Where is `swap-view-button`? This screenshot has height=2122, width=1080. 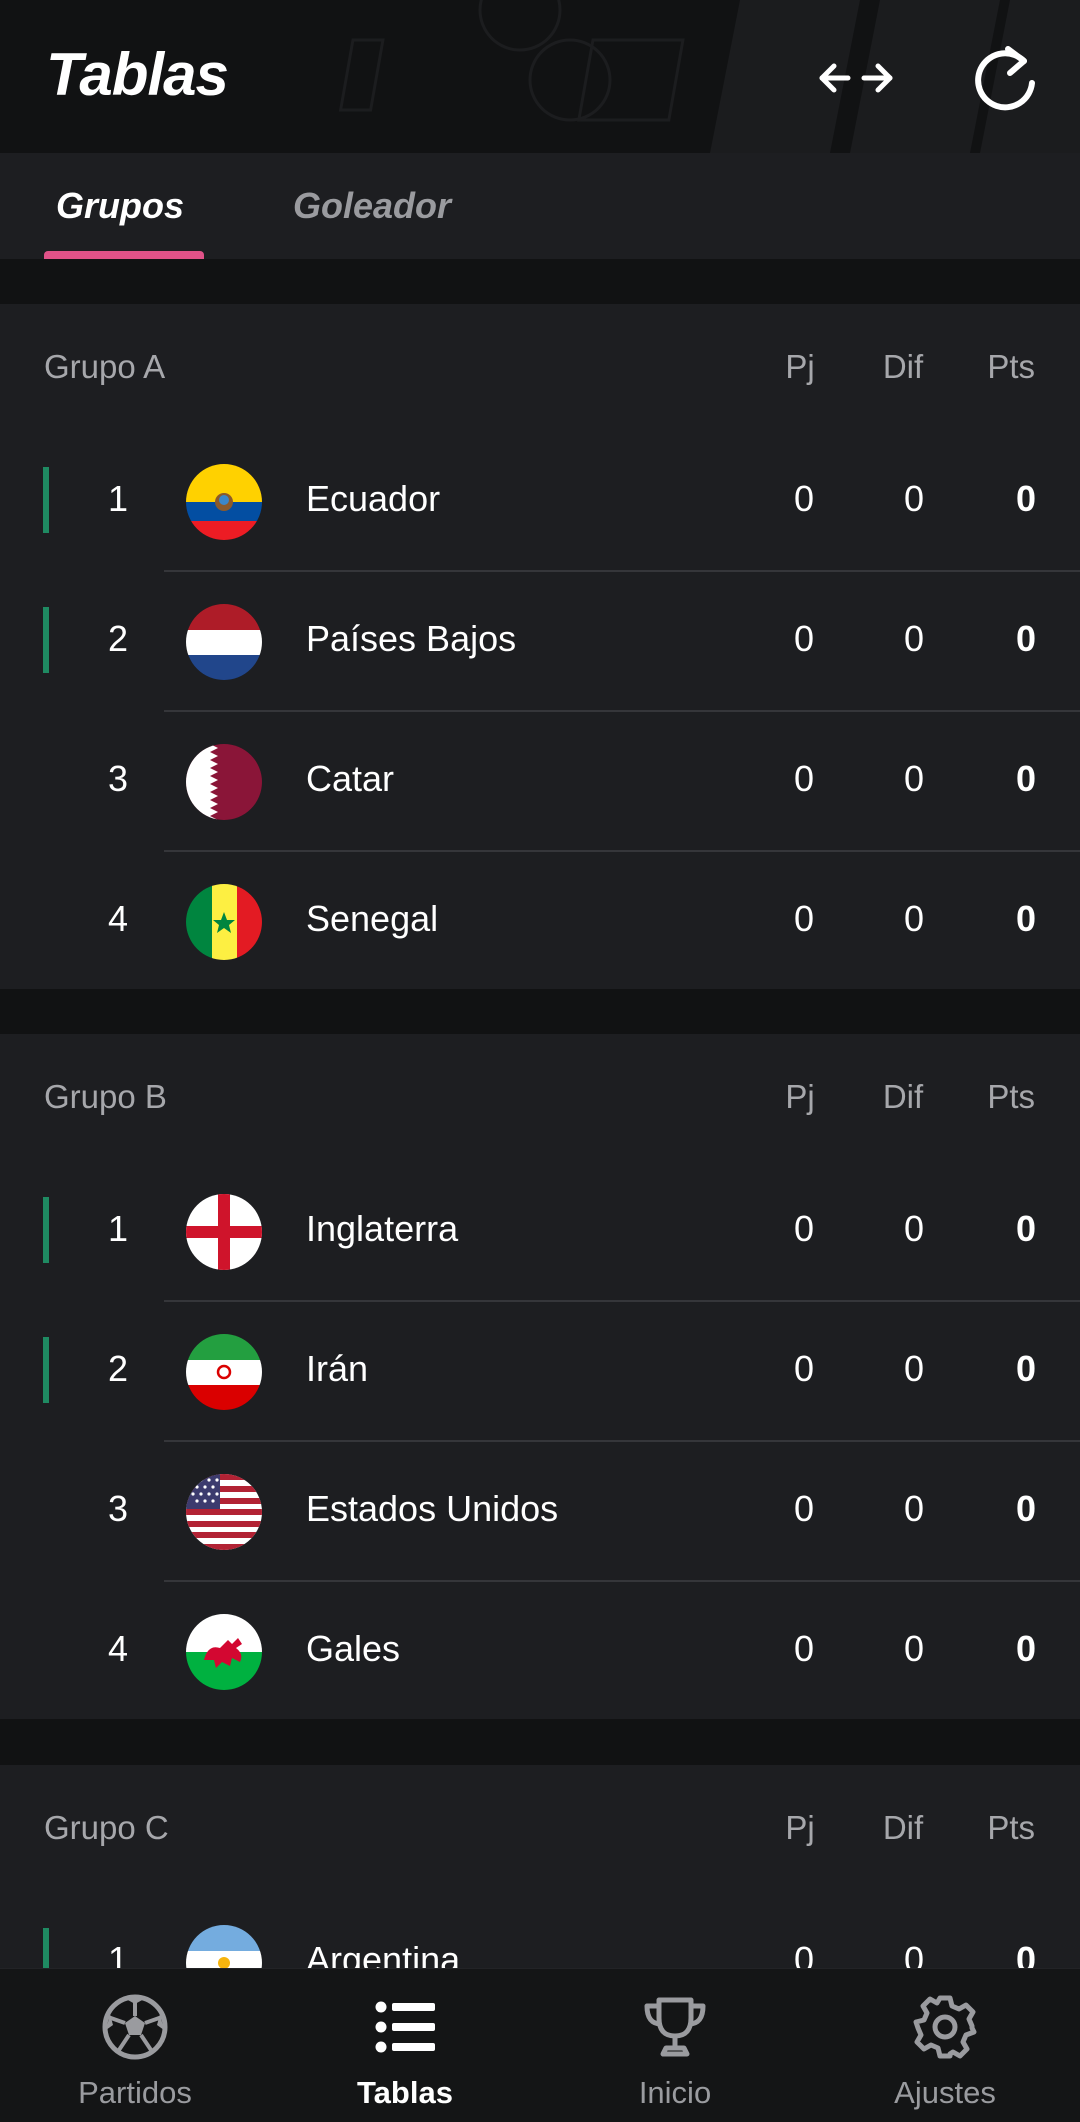
swap-view-button is located at coordinates (856, 78).